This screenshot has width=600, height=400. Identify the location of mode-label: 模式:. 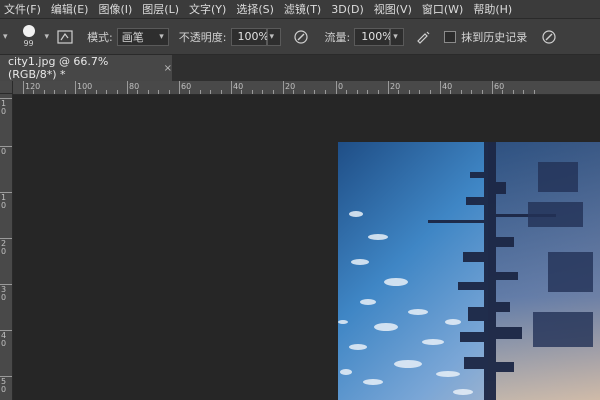
(100, 37).